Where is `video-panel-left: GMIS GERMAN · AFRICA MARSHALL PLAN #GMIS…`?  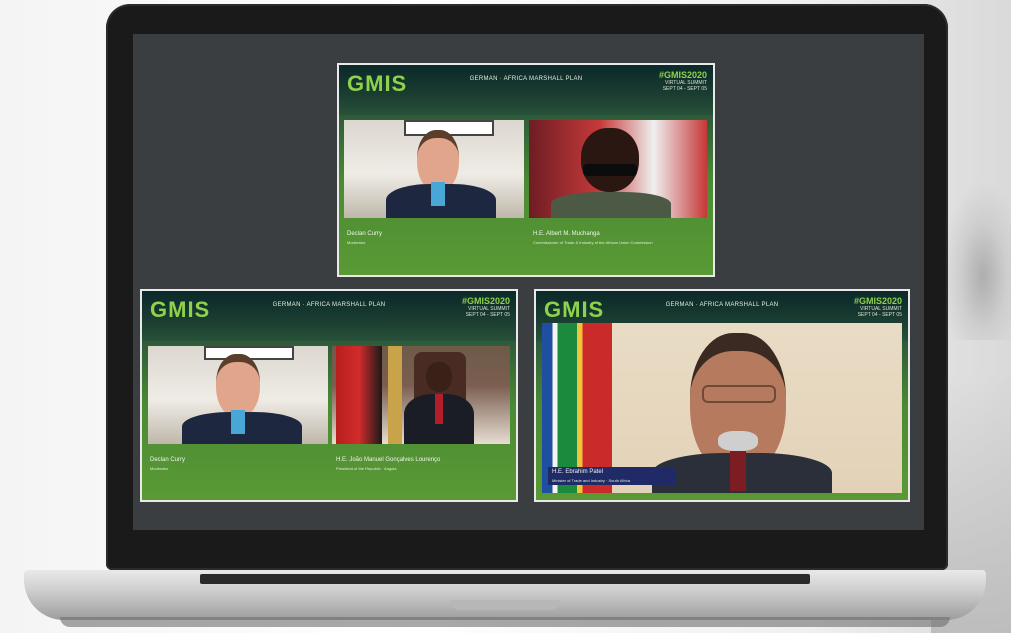
video-panel-left: GMIS GERMAN · AFRICA MARSHALL PLAN #GMIS… is located at coordinates (329, 395).